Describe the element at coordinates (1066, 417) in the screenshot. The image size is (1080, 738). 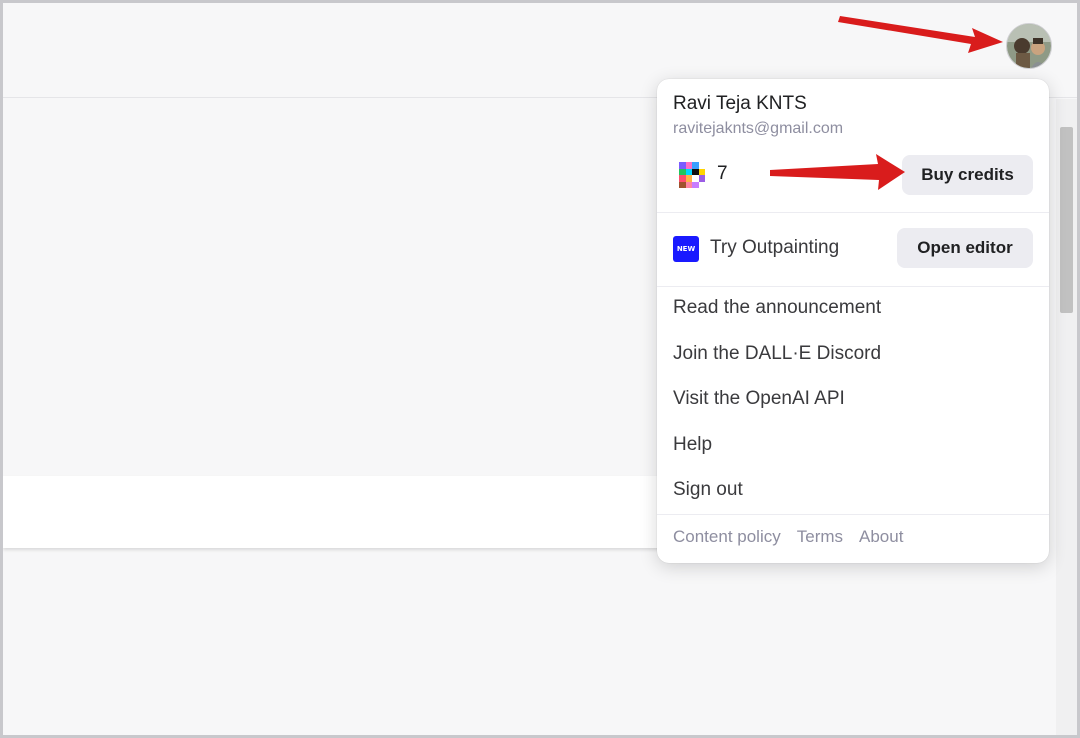
I see `page-scrollbar` at that location.